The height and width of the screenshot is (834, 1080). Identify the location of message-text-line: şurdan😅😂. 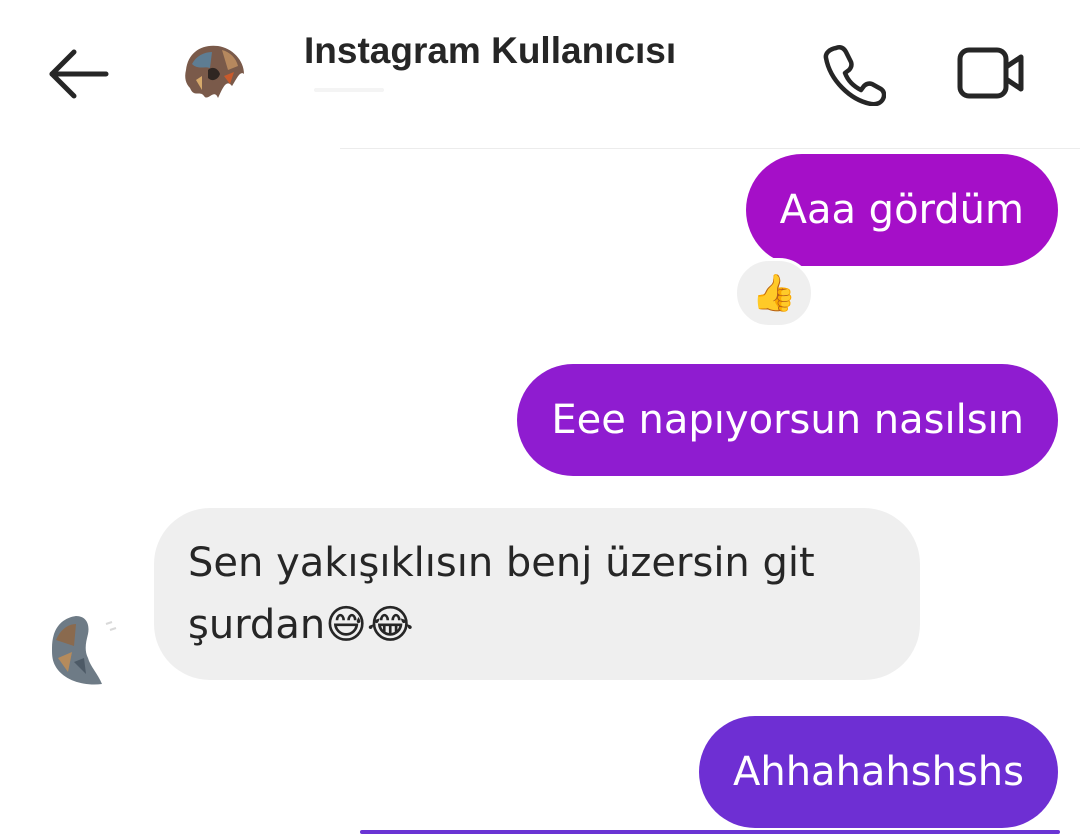
(537, 625).